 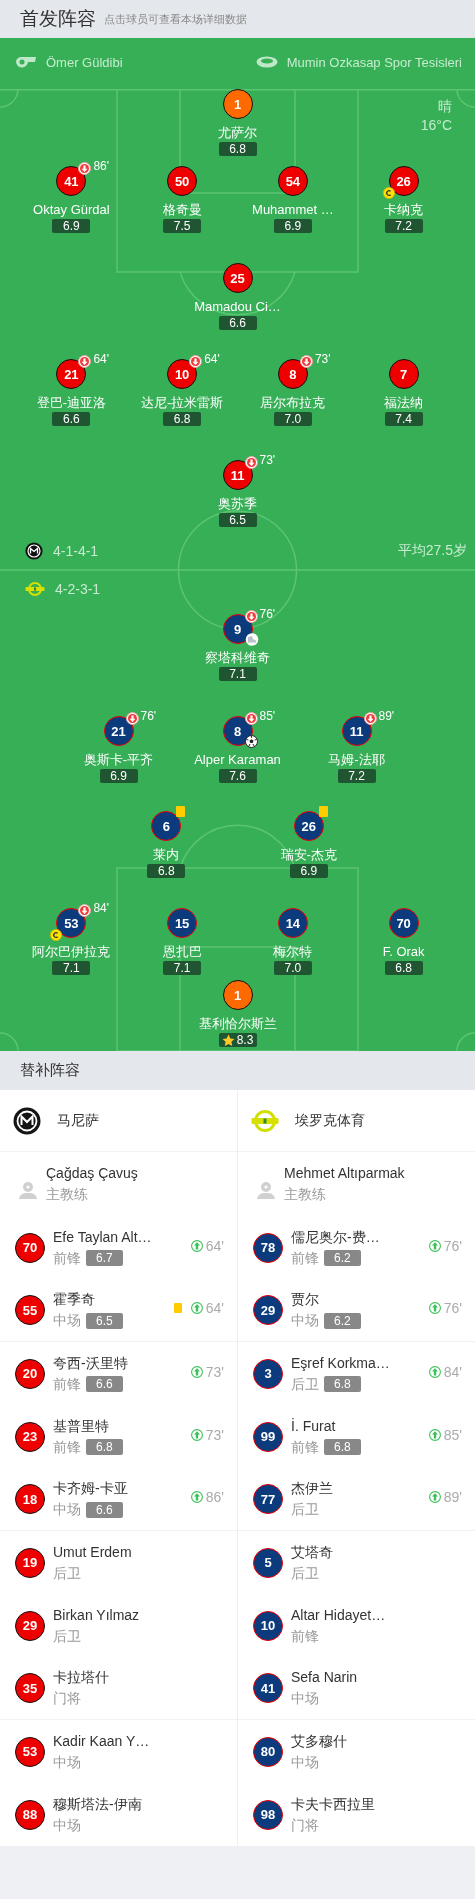 What do you see at coordinates (293, 226) in the screenshot?
I see `rating-value: 6.9` at bounding box center [293, 226].